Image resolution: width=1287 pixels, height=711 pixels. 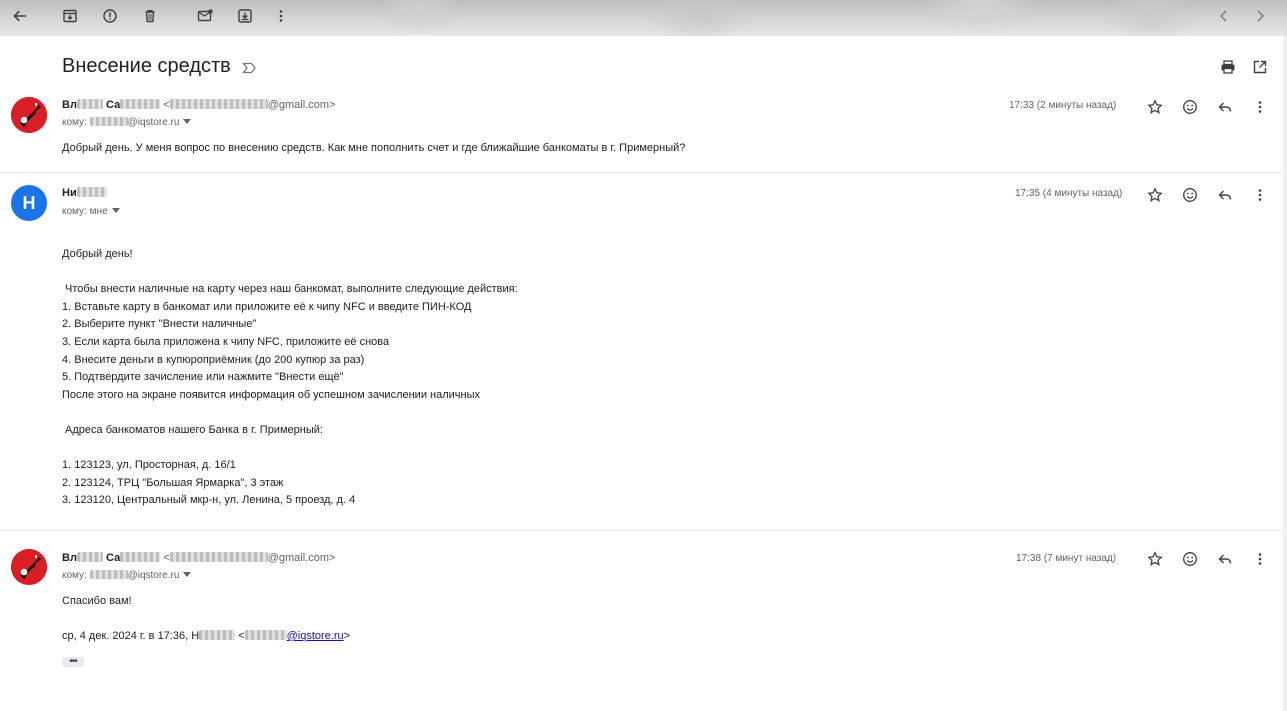 What do you see at coordinates (29, 203) in the screenshot?
I see `avatar: Н` at bounding box center [29, 203].